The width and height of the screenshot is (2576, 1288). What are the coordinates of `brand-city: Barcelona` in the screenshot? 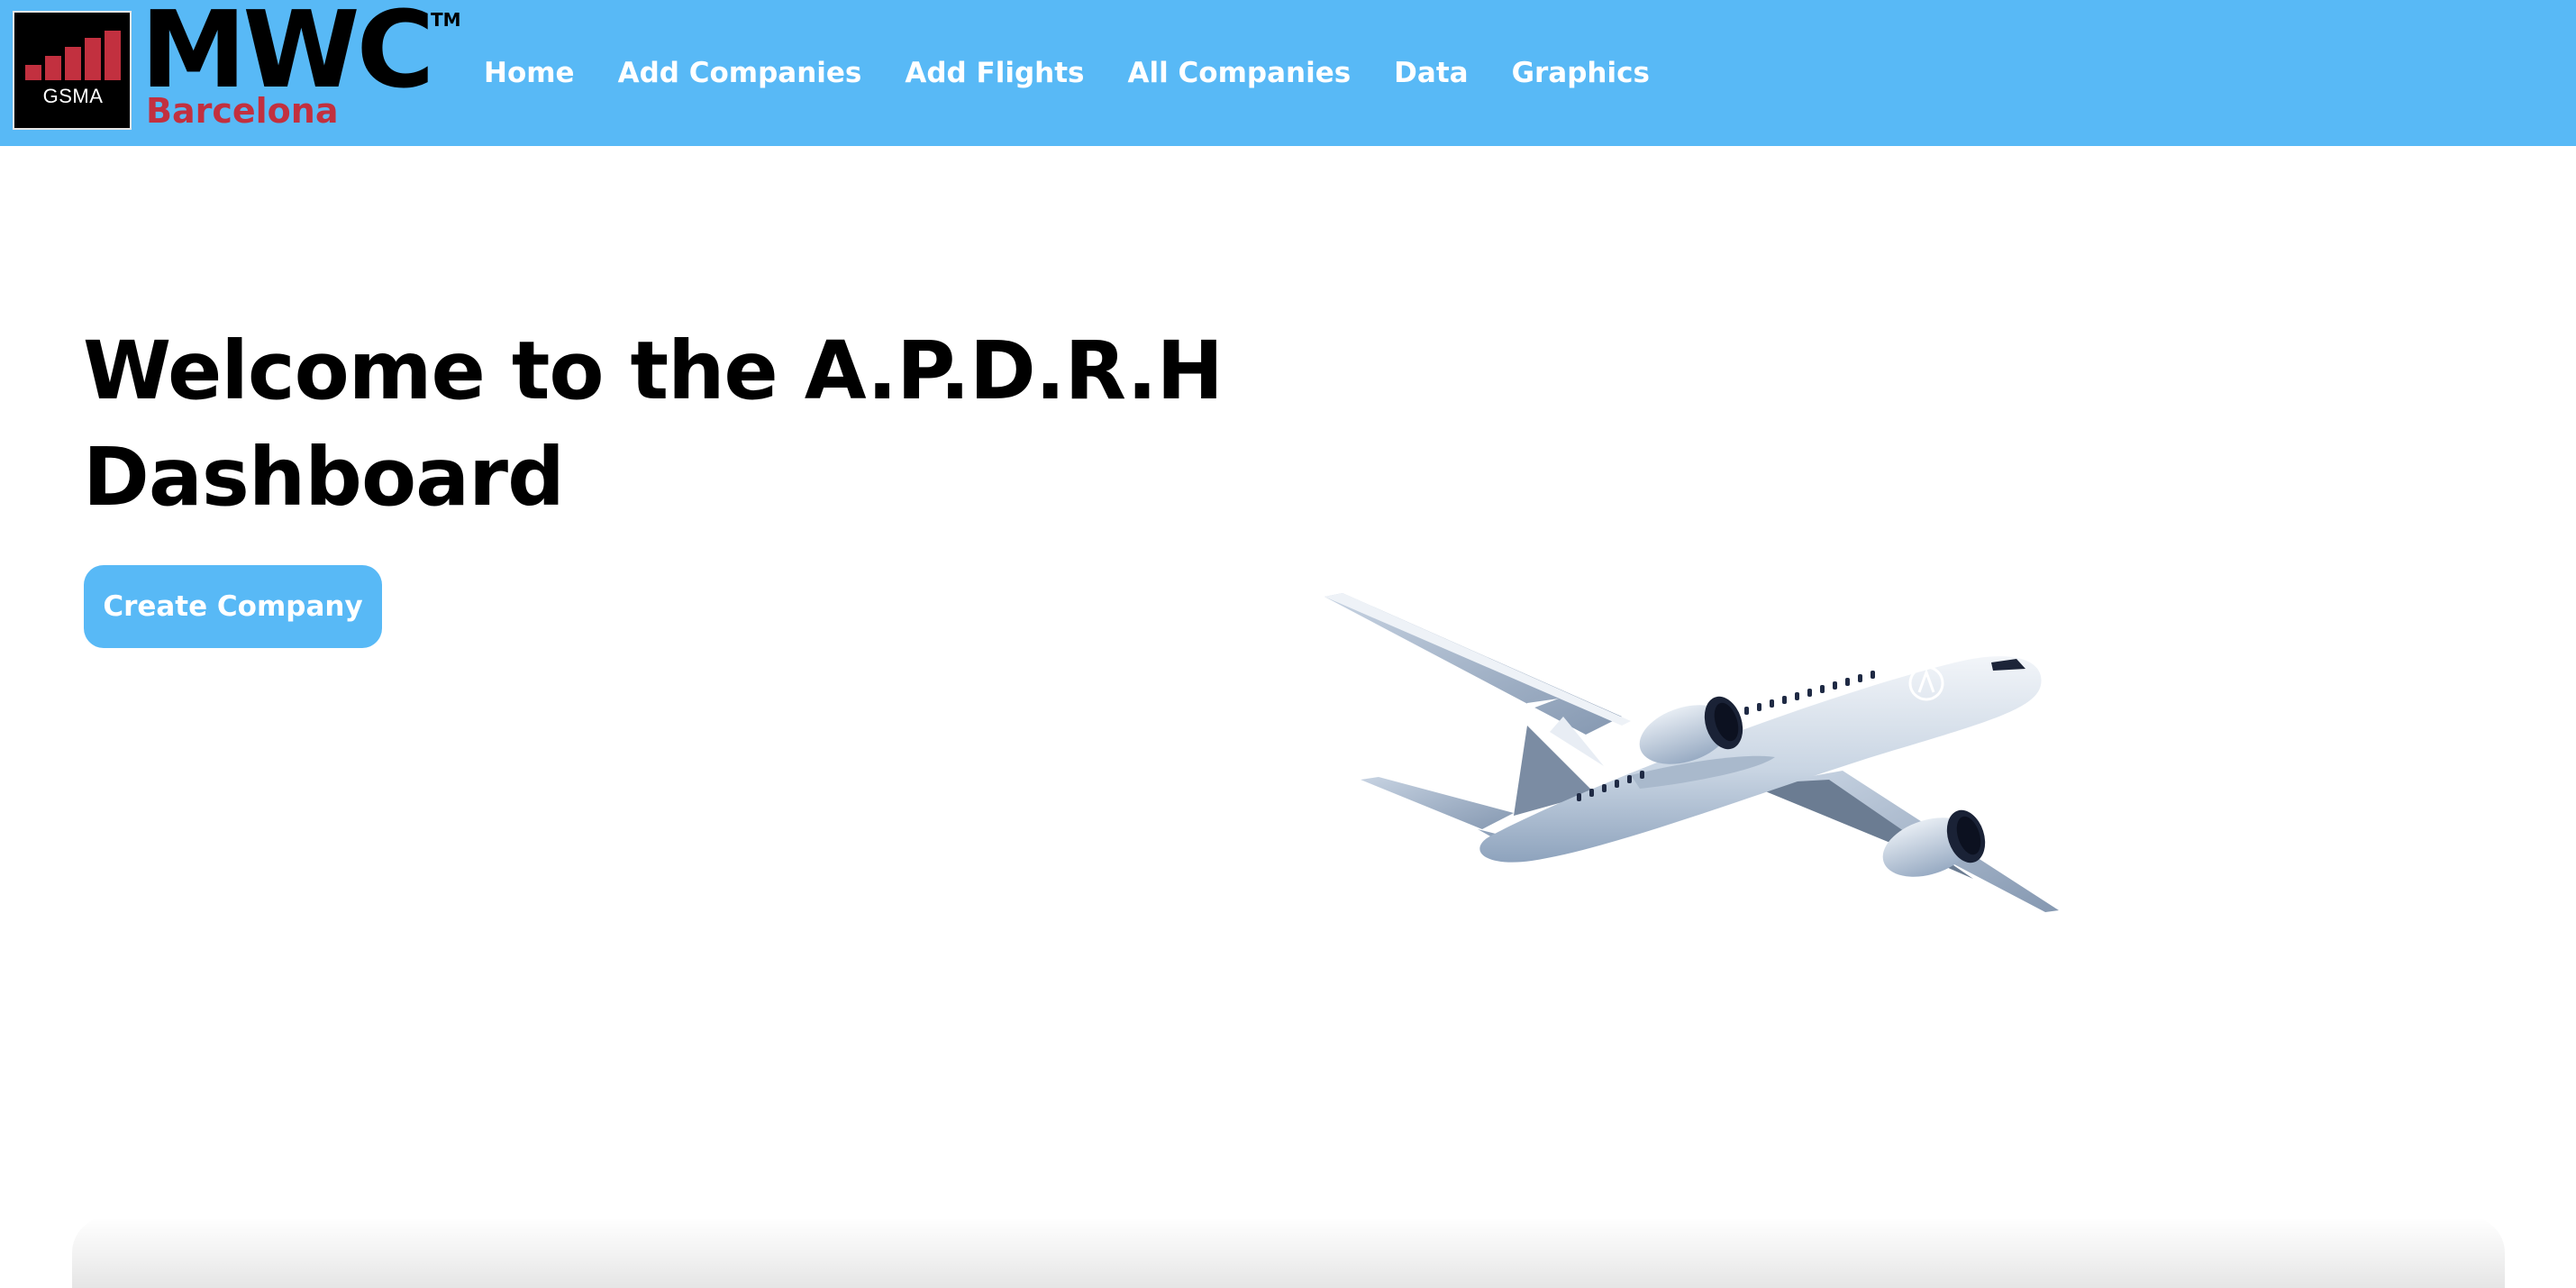 It's located at (242, 111).